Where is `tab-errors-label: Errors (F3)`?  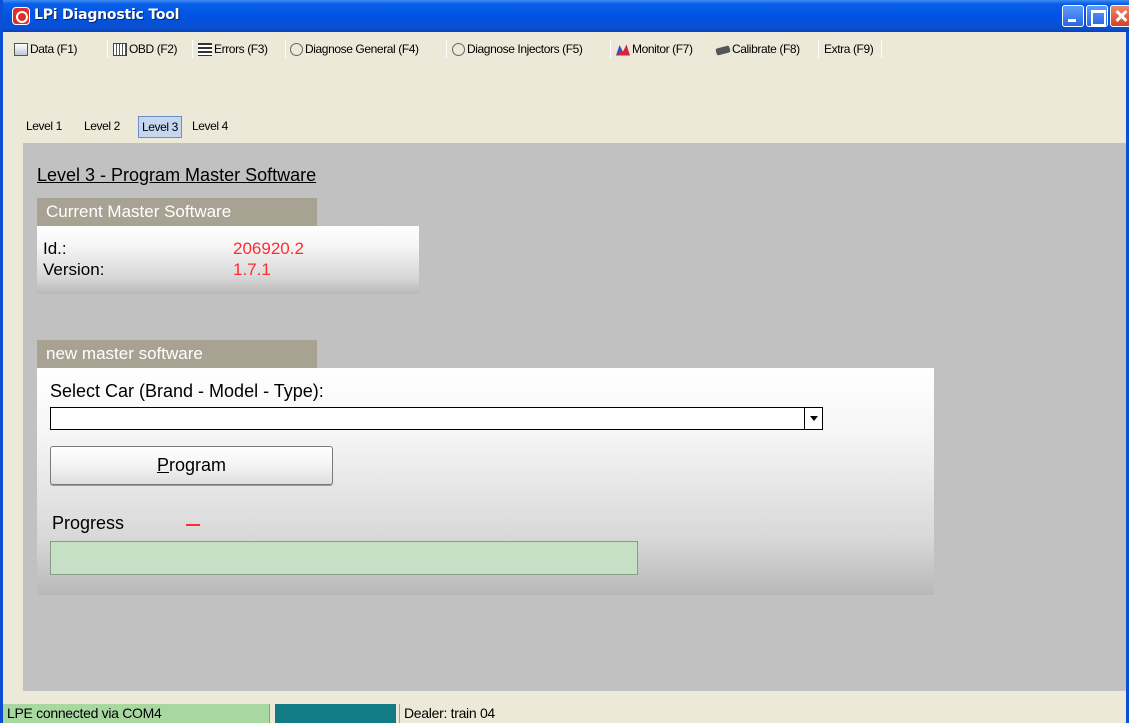
tab-errors-label: Errors (F3) is located at coordinates (241, 49).